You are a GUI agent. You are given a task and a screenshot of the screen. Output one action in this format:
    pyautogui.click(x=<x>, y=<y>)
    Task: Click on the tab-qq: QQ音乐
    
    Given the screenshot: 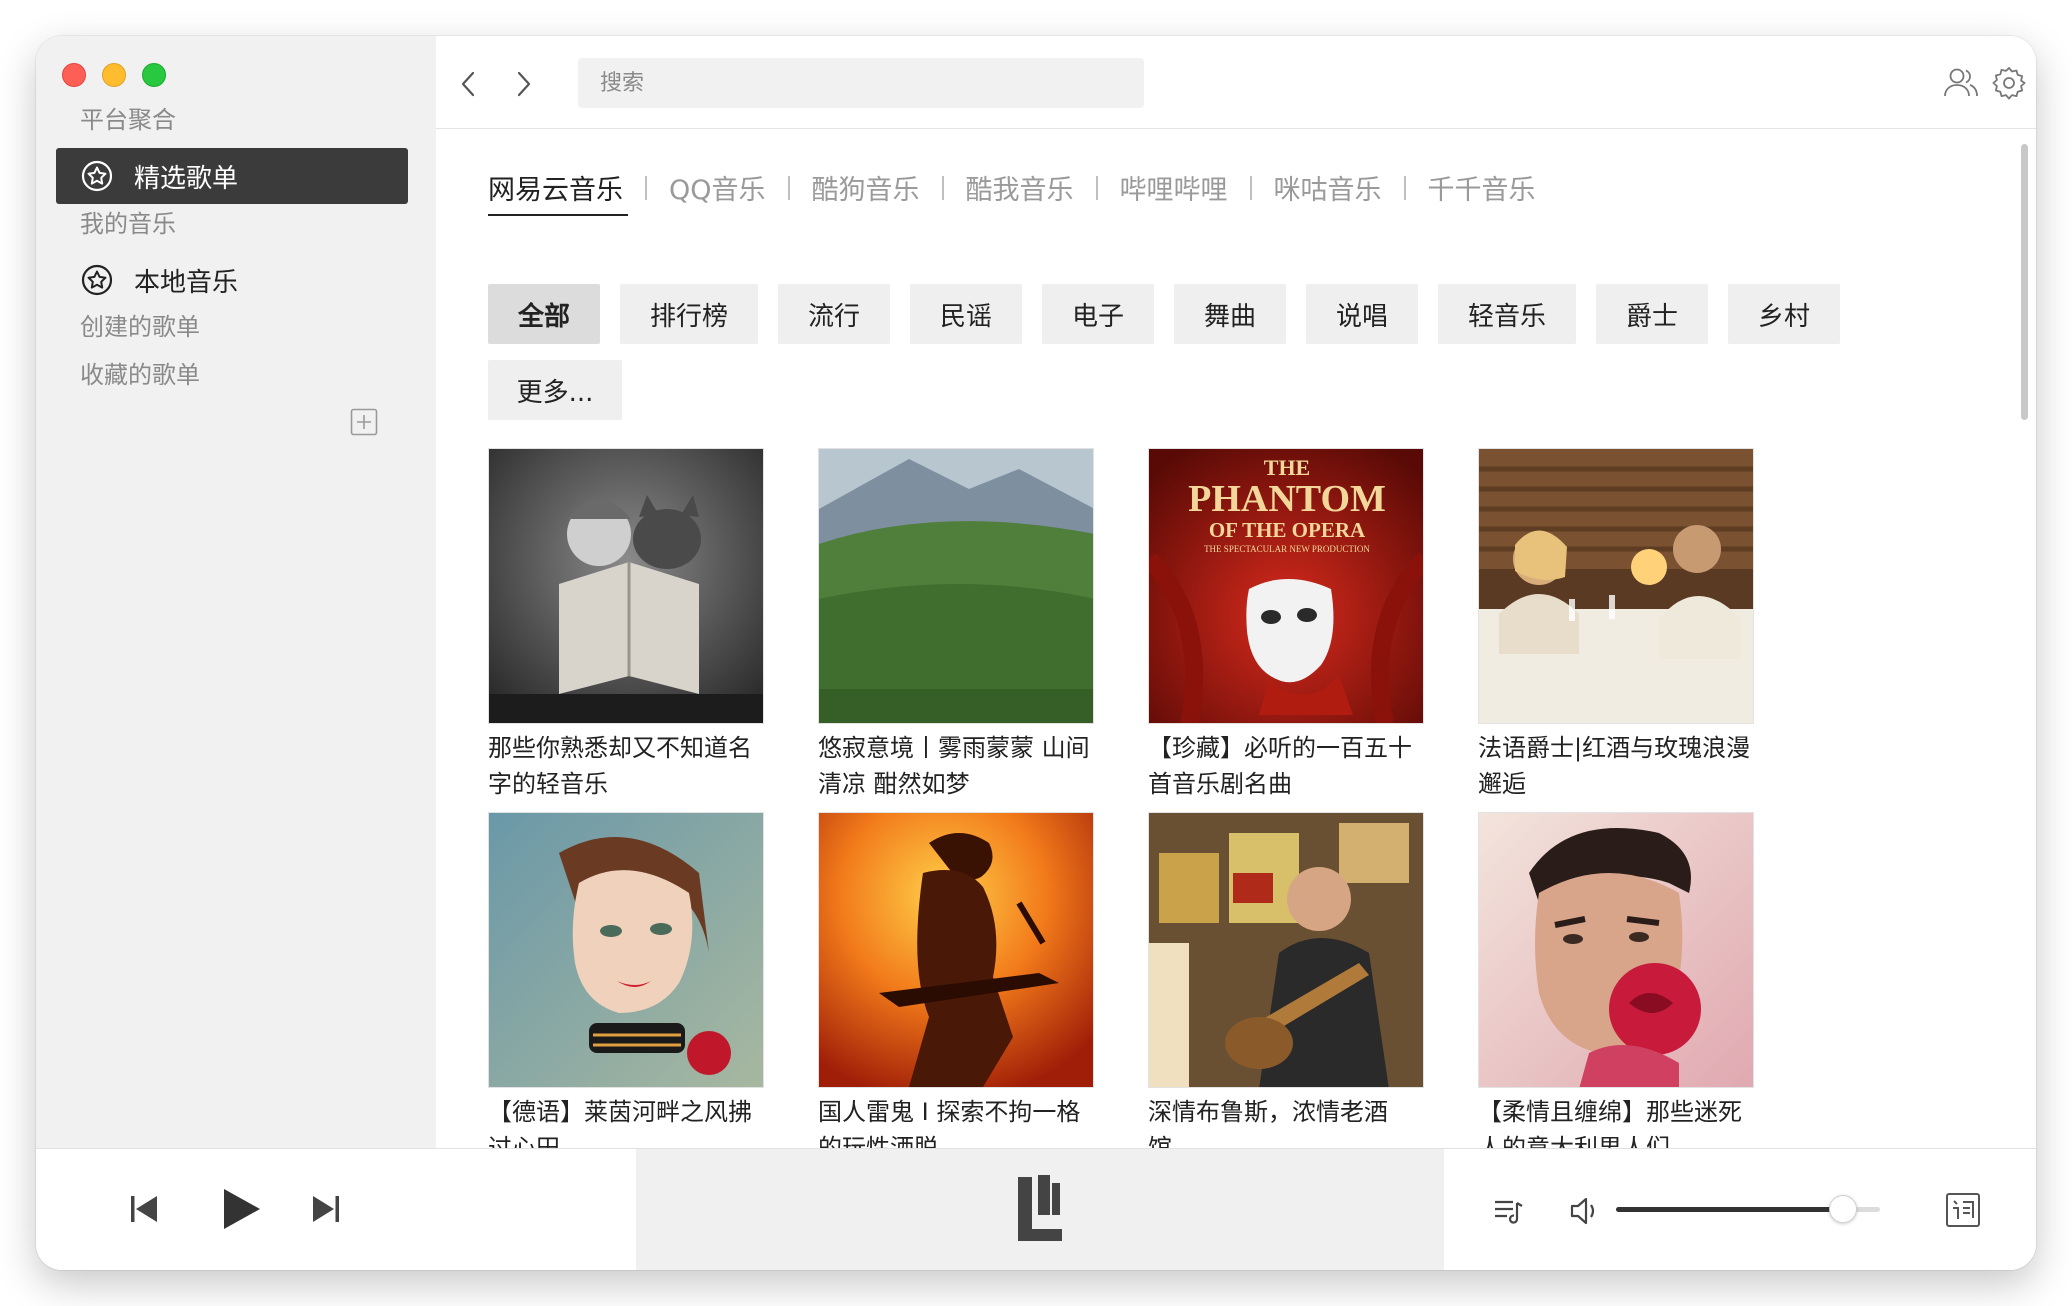 What is the action you would take?
    pyautogui.click(x=717, y=187)
    